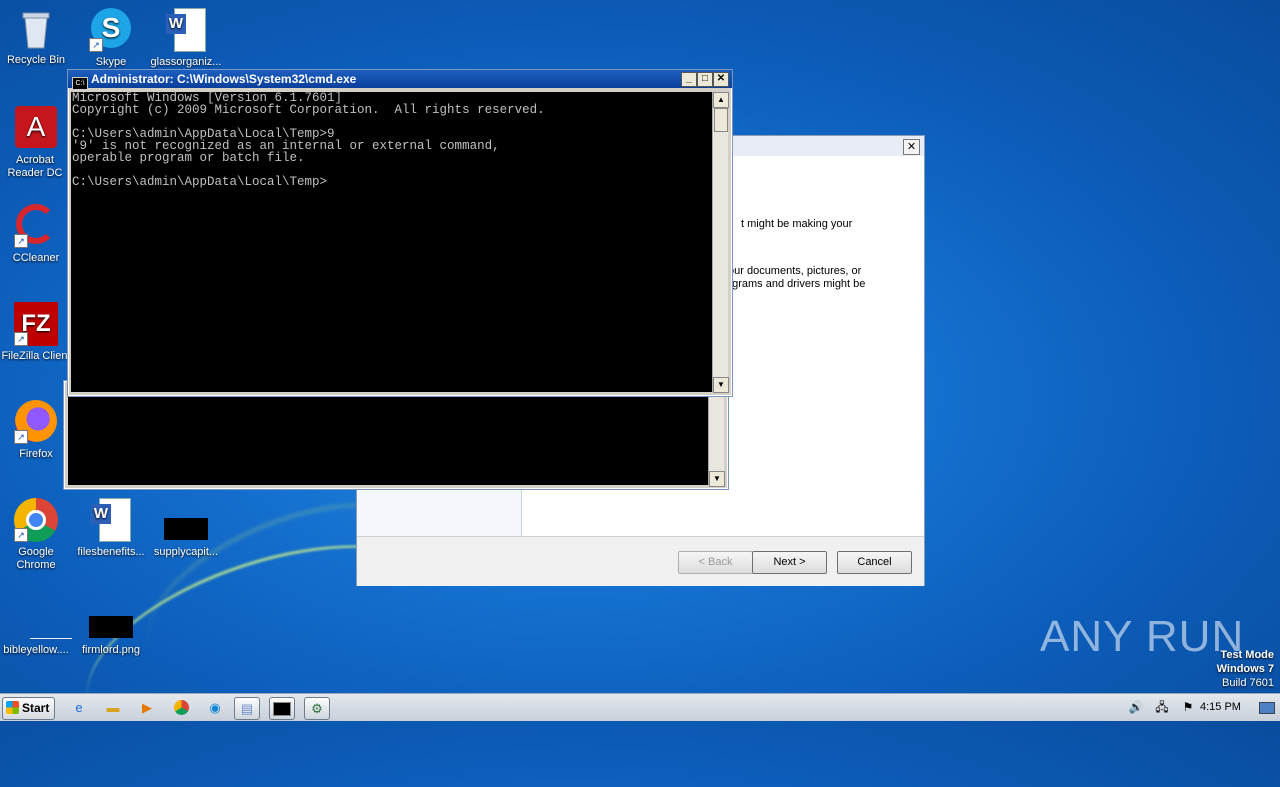 Image resolution: width=1280 pixels, height=787 pixels. I want to click on filezilla-icon: FZ ↗, so click(36, 324).